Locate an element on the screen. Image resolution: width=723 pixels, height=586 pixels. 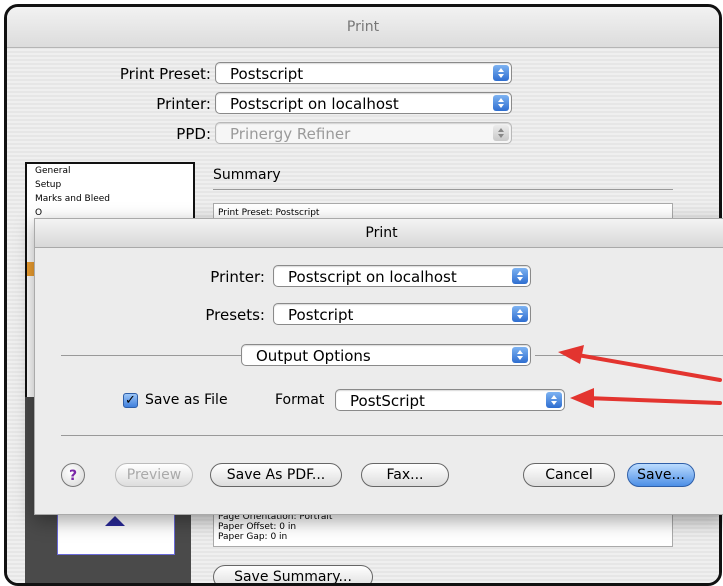
arrow-to-output-options is located at coordinates (640, 363).